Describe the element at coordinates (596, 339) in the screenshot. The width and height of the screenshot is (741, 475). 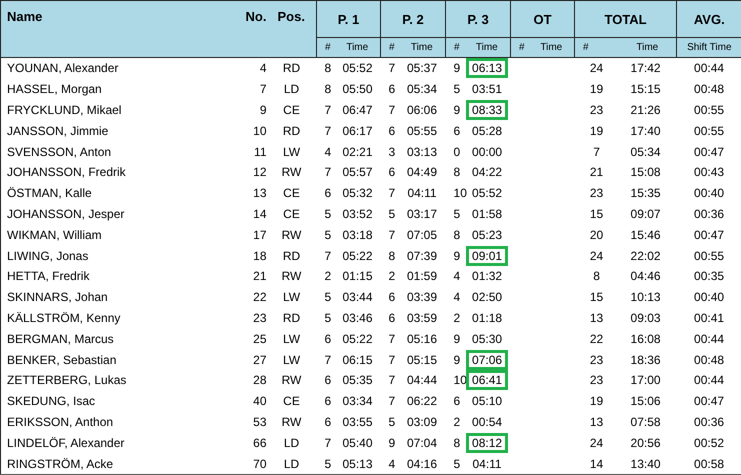
I see `table-cell-text: 22` at that location.